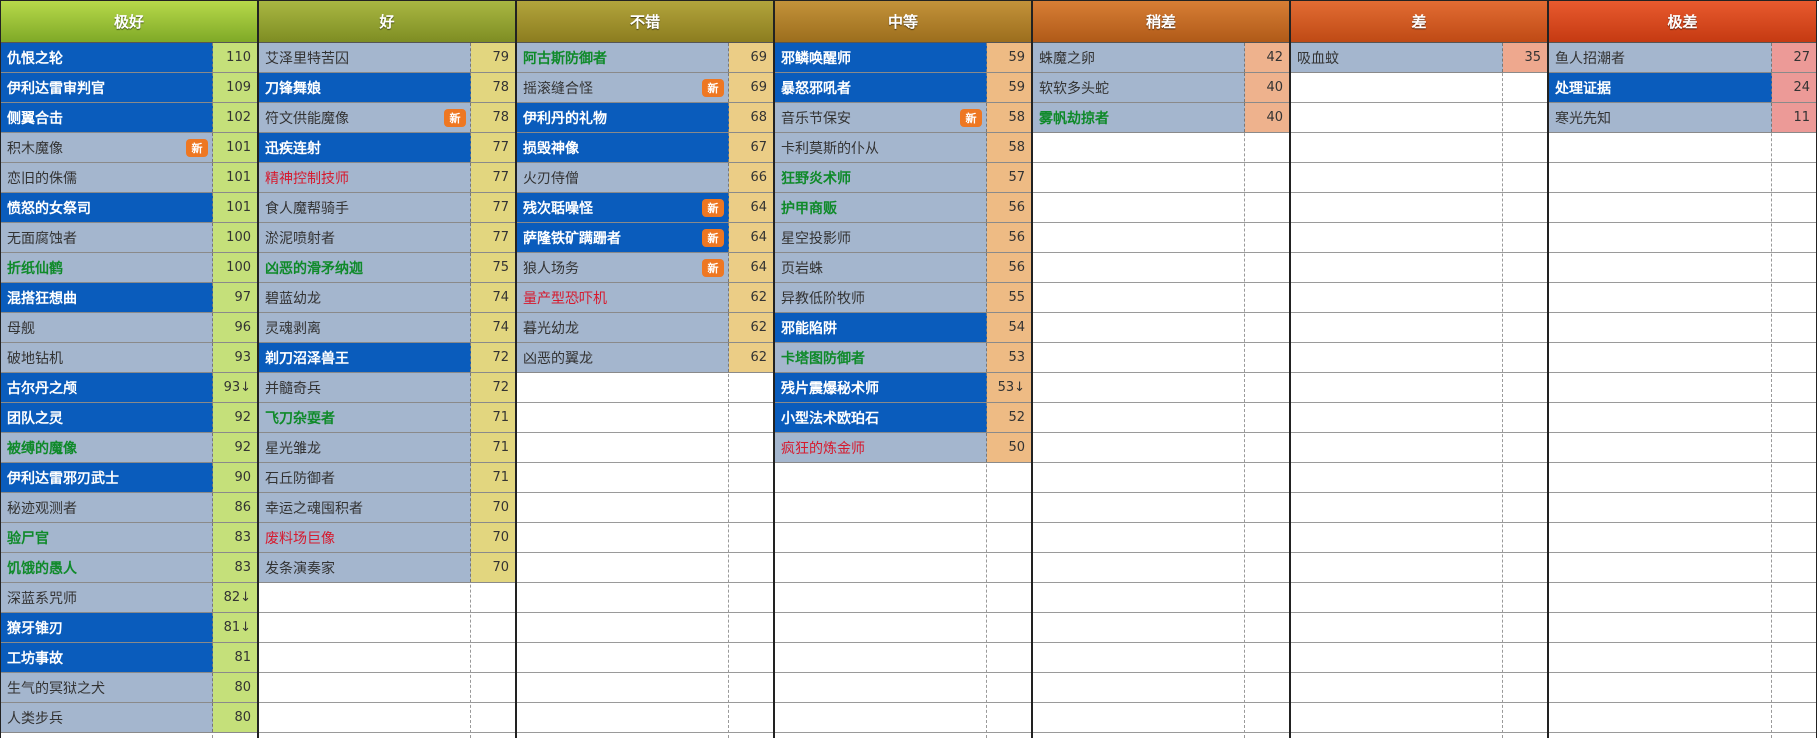  Describe the element at coordinates (816, 118) in the screenshot. I see `card-name-text: 音乐节保安` at that location.